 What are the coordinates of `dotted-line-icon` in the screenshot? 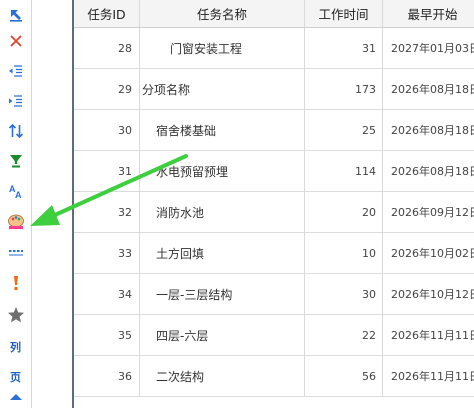 It's located at (15, 253).